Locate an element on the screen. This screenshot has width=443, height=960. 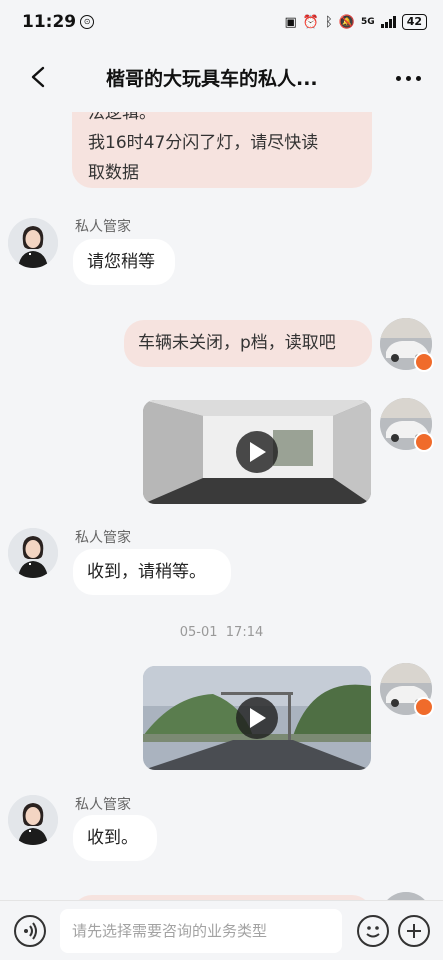
signal-icon is located at coordinates (388, 22).